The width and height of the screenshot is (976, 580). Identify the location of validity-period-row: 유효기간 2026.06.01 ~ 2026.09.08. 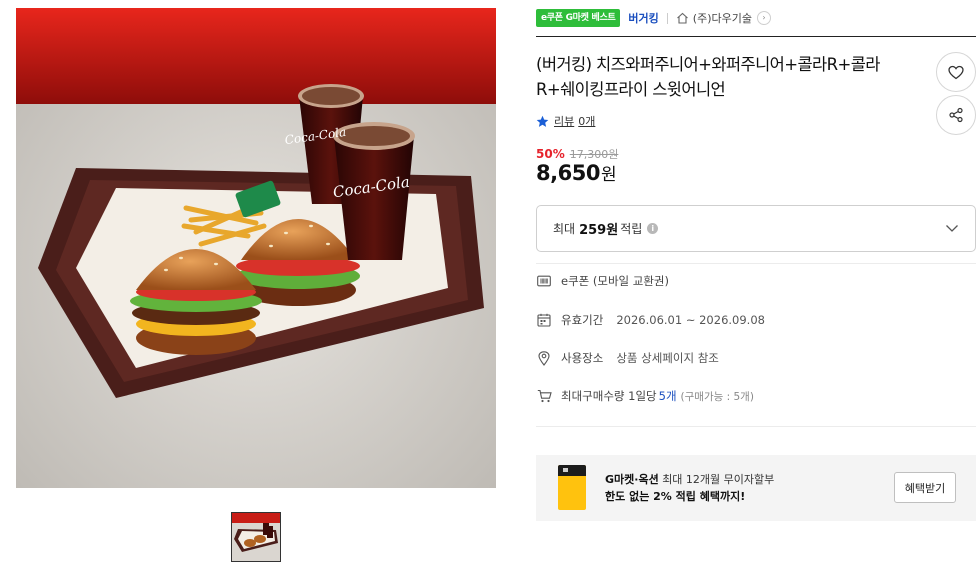
(650, 320).